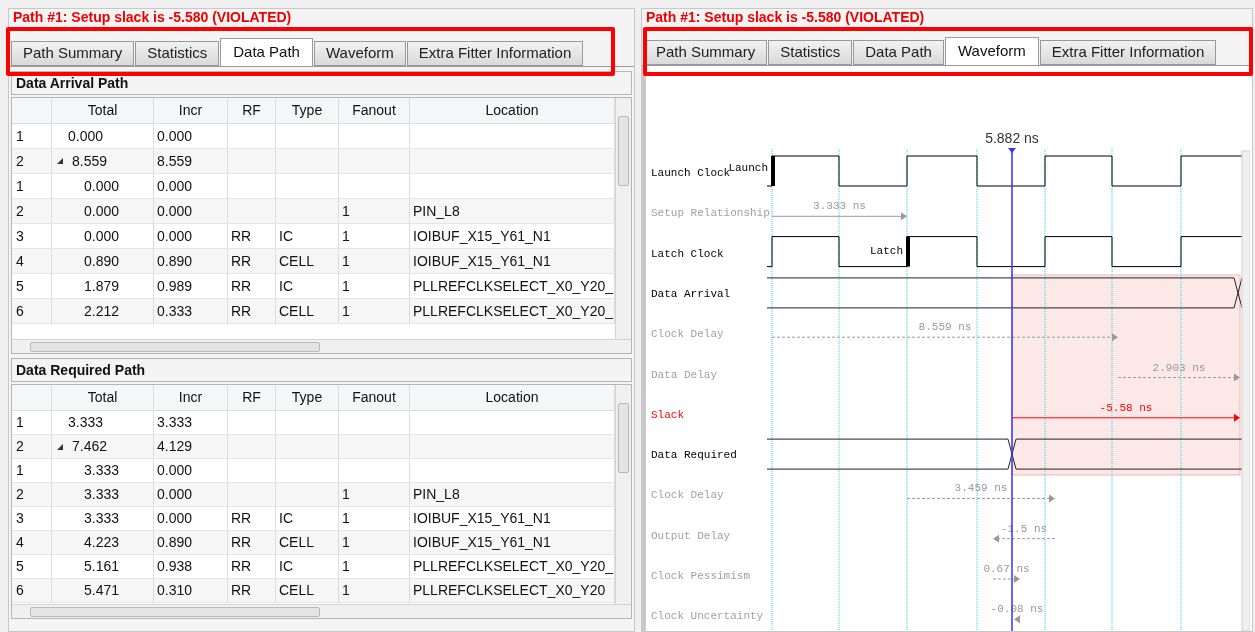 This screenshot has height=632, width=1255. Describe the element at coordinates (90, 161) in the screenshot. I see `table-cell-text: 8.559` at that location.